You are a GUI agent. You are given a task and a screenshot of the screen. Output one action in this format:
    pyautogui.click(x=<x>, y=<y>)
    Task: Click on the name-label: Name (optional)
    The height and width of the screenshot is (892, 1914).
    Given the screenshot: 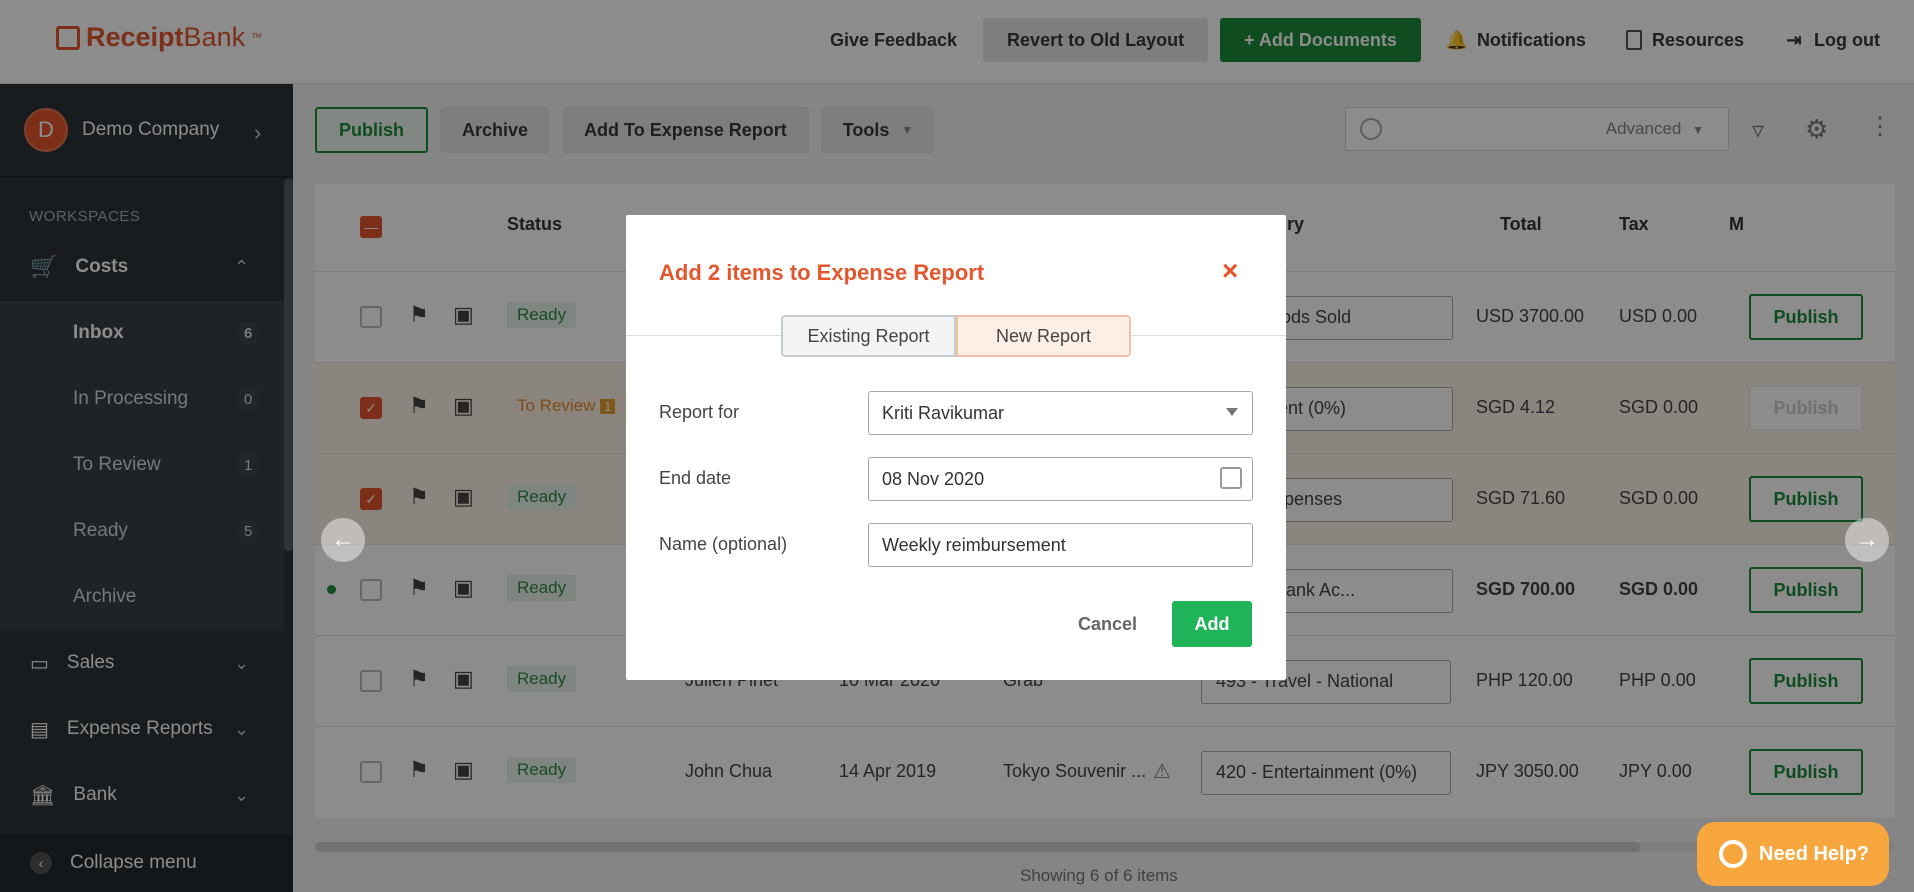 What is the action you would take?
    pyautogui.click(x=723, y=544)
    